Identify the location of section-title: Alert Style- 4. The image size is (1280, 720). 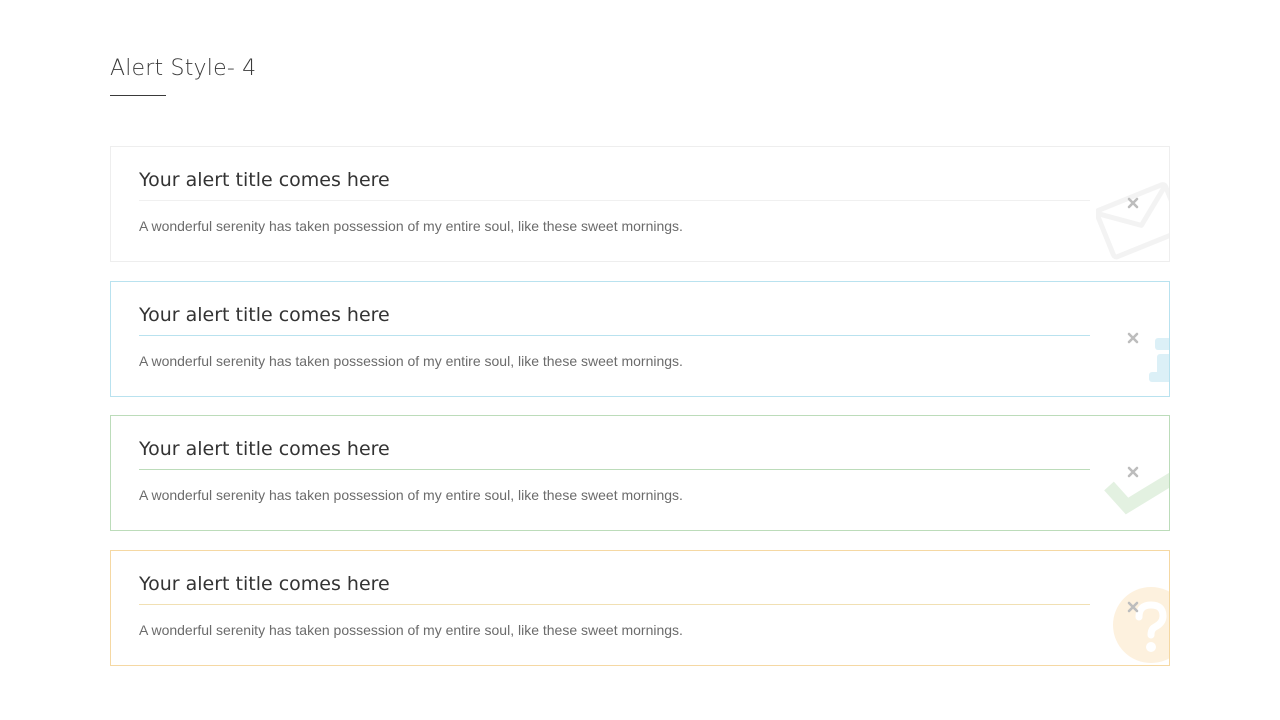
(183, 68).